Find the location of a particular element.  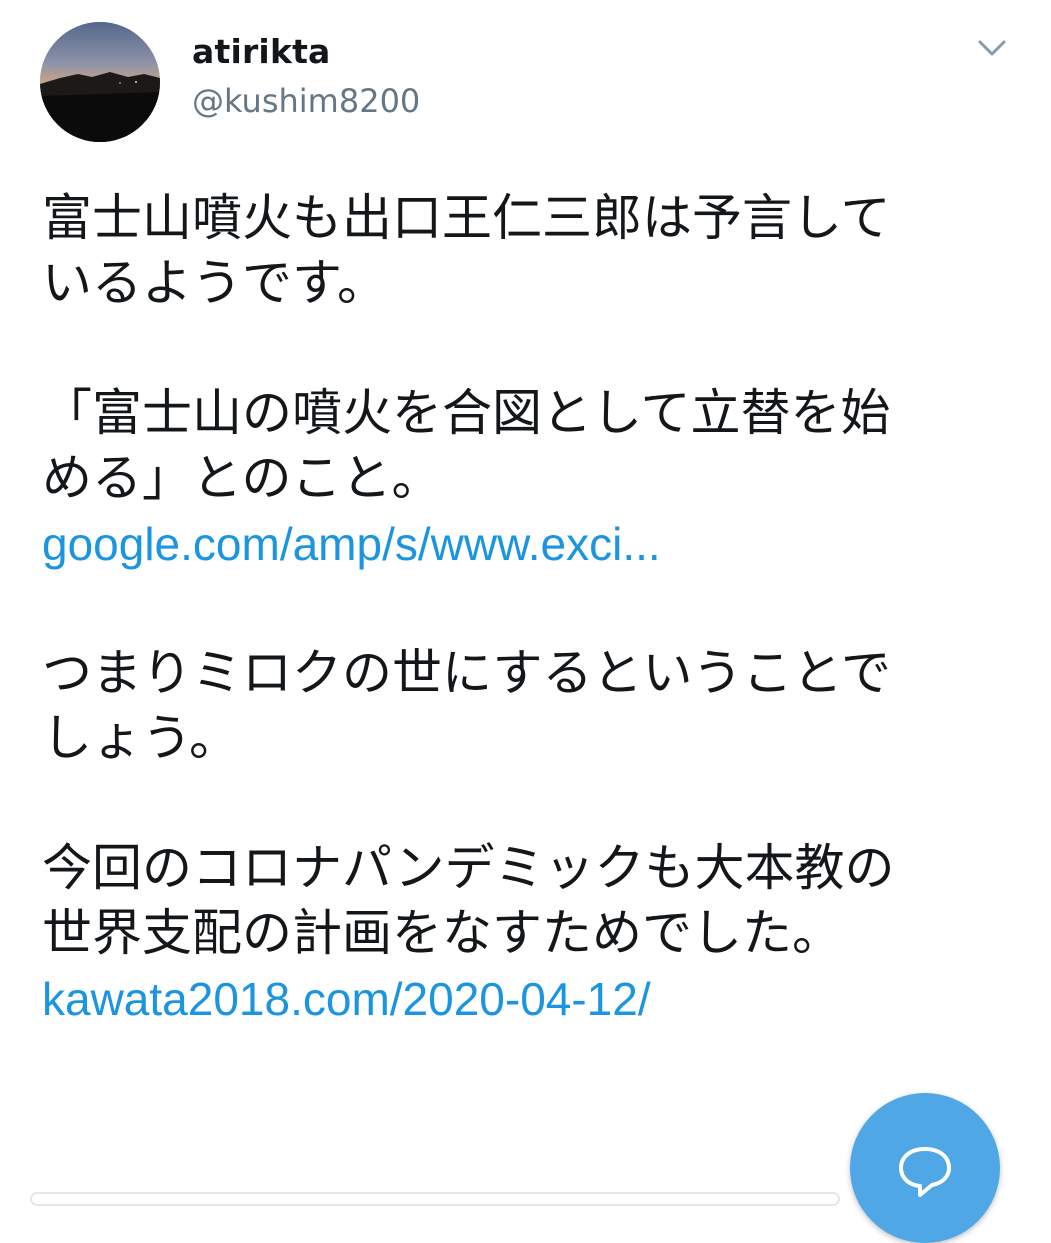

tweet-line: 今回のコロナパンデミックも大本教の is located at coordinates (468, 868).